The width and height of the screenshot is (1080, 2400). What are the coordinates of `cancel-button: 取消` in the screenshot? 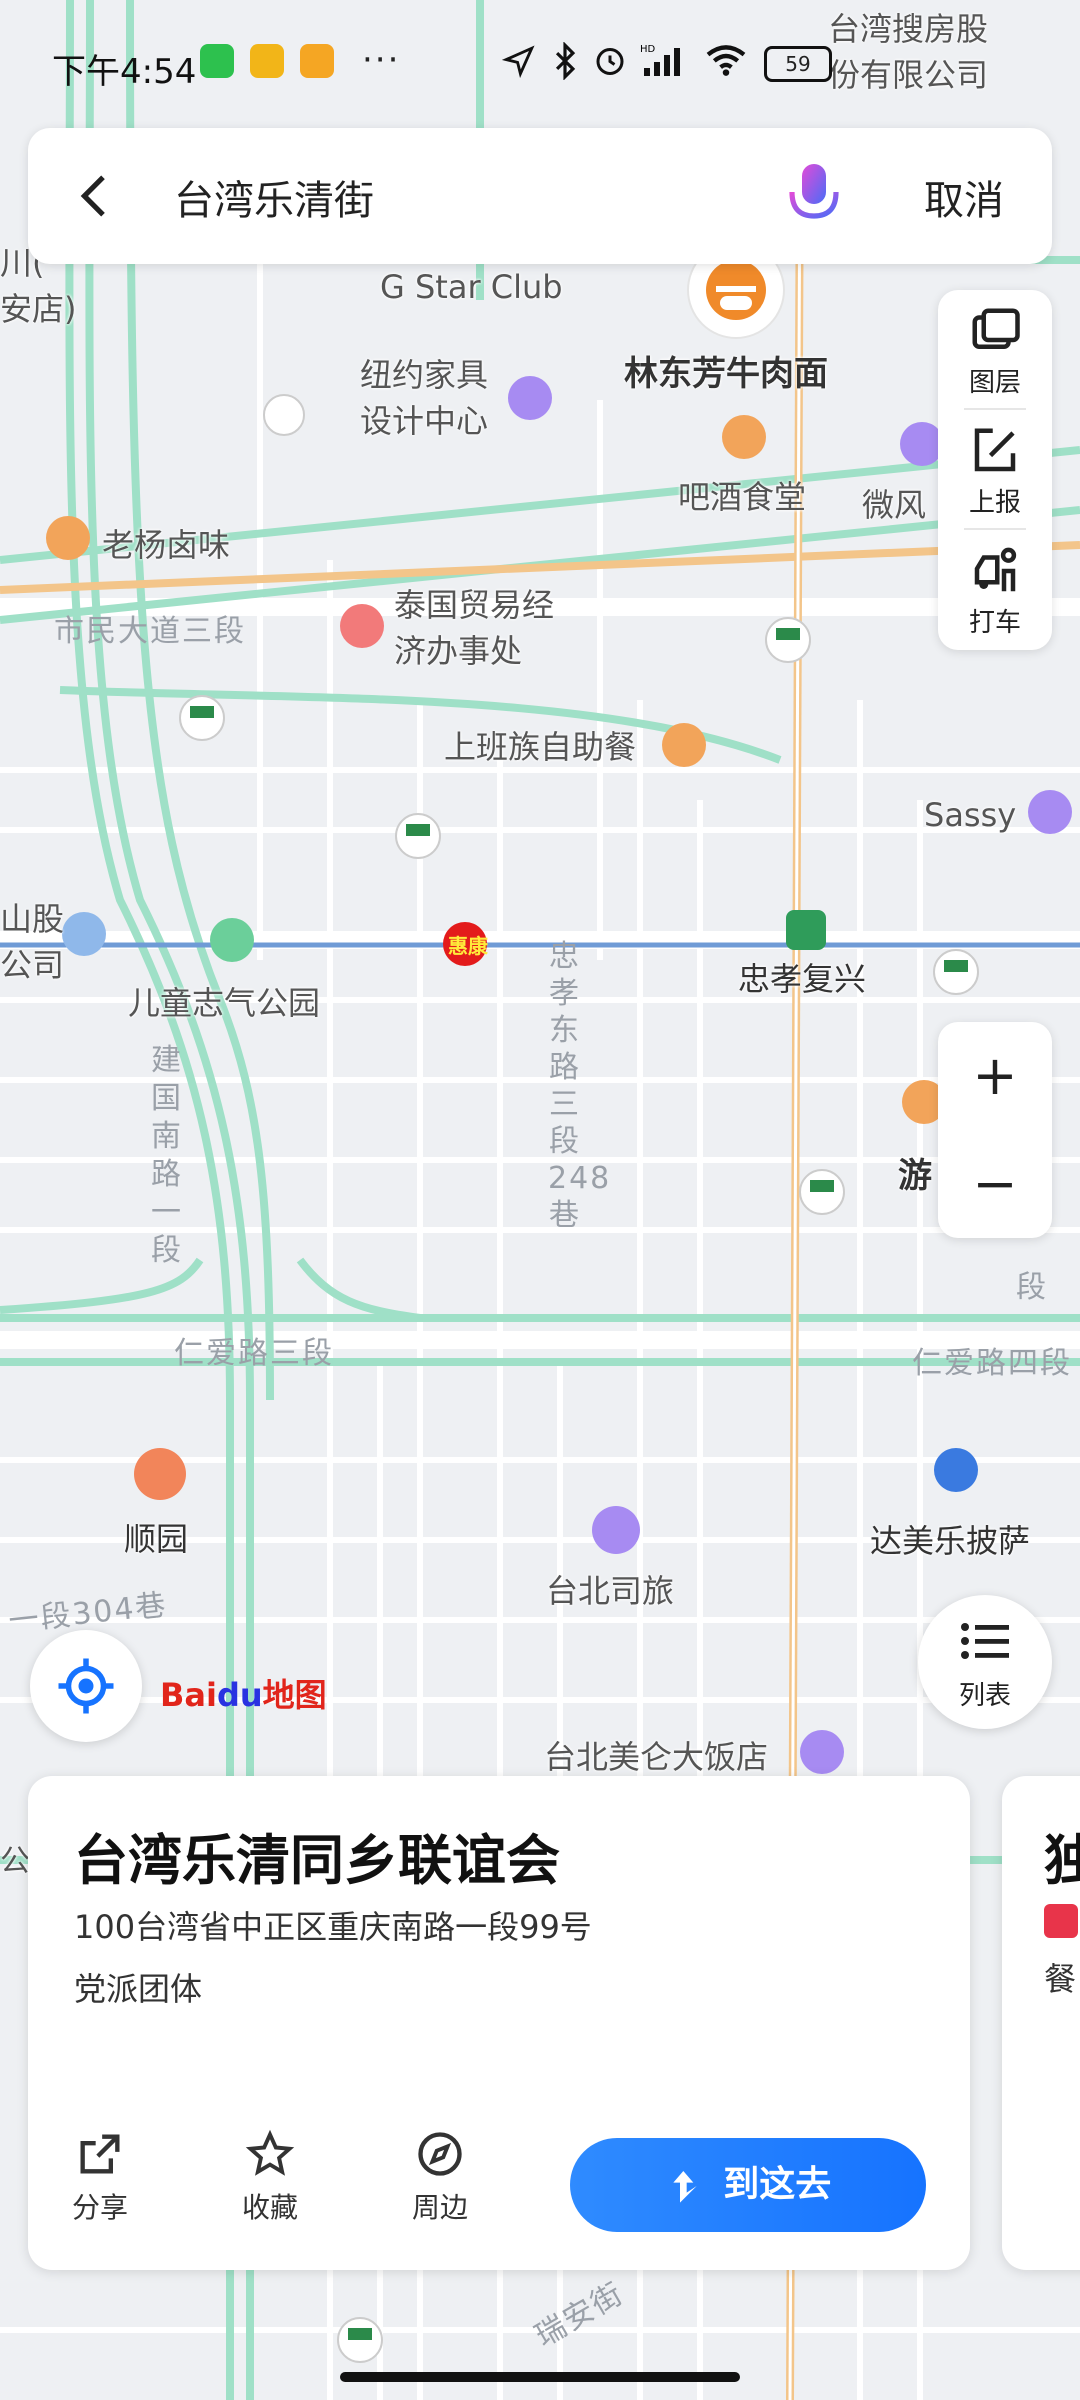 It's located at (964, 197).